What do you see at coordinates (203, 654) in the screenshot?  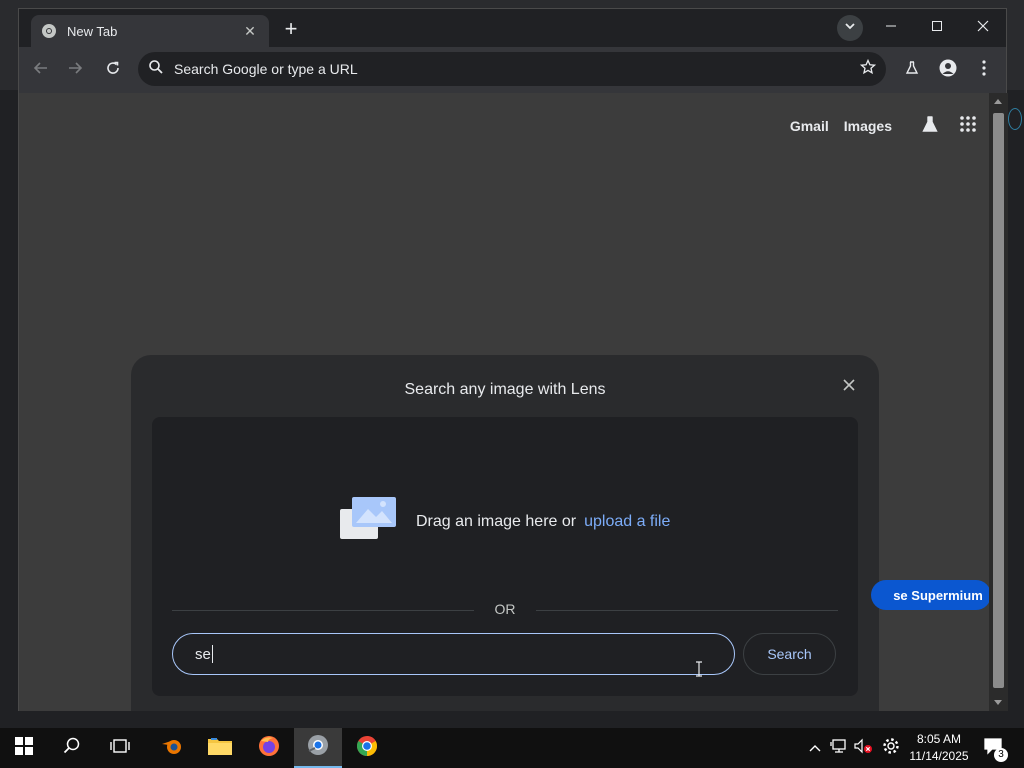 I see `image-link-input-value: se` at bounding box center [203, 654].